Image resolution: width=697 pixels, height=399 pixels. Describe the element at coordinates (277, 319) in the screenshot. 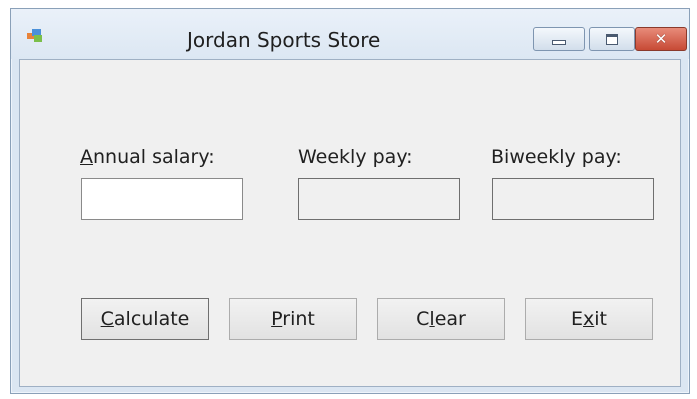

I see `print-mnemonic: P` at that location.